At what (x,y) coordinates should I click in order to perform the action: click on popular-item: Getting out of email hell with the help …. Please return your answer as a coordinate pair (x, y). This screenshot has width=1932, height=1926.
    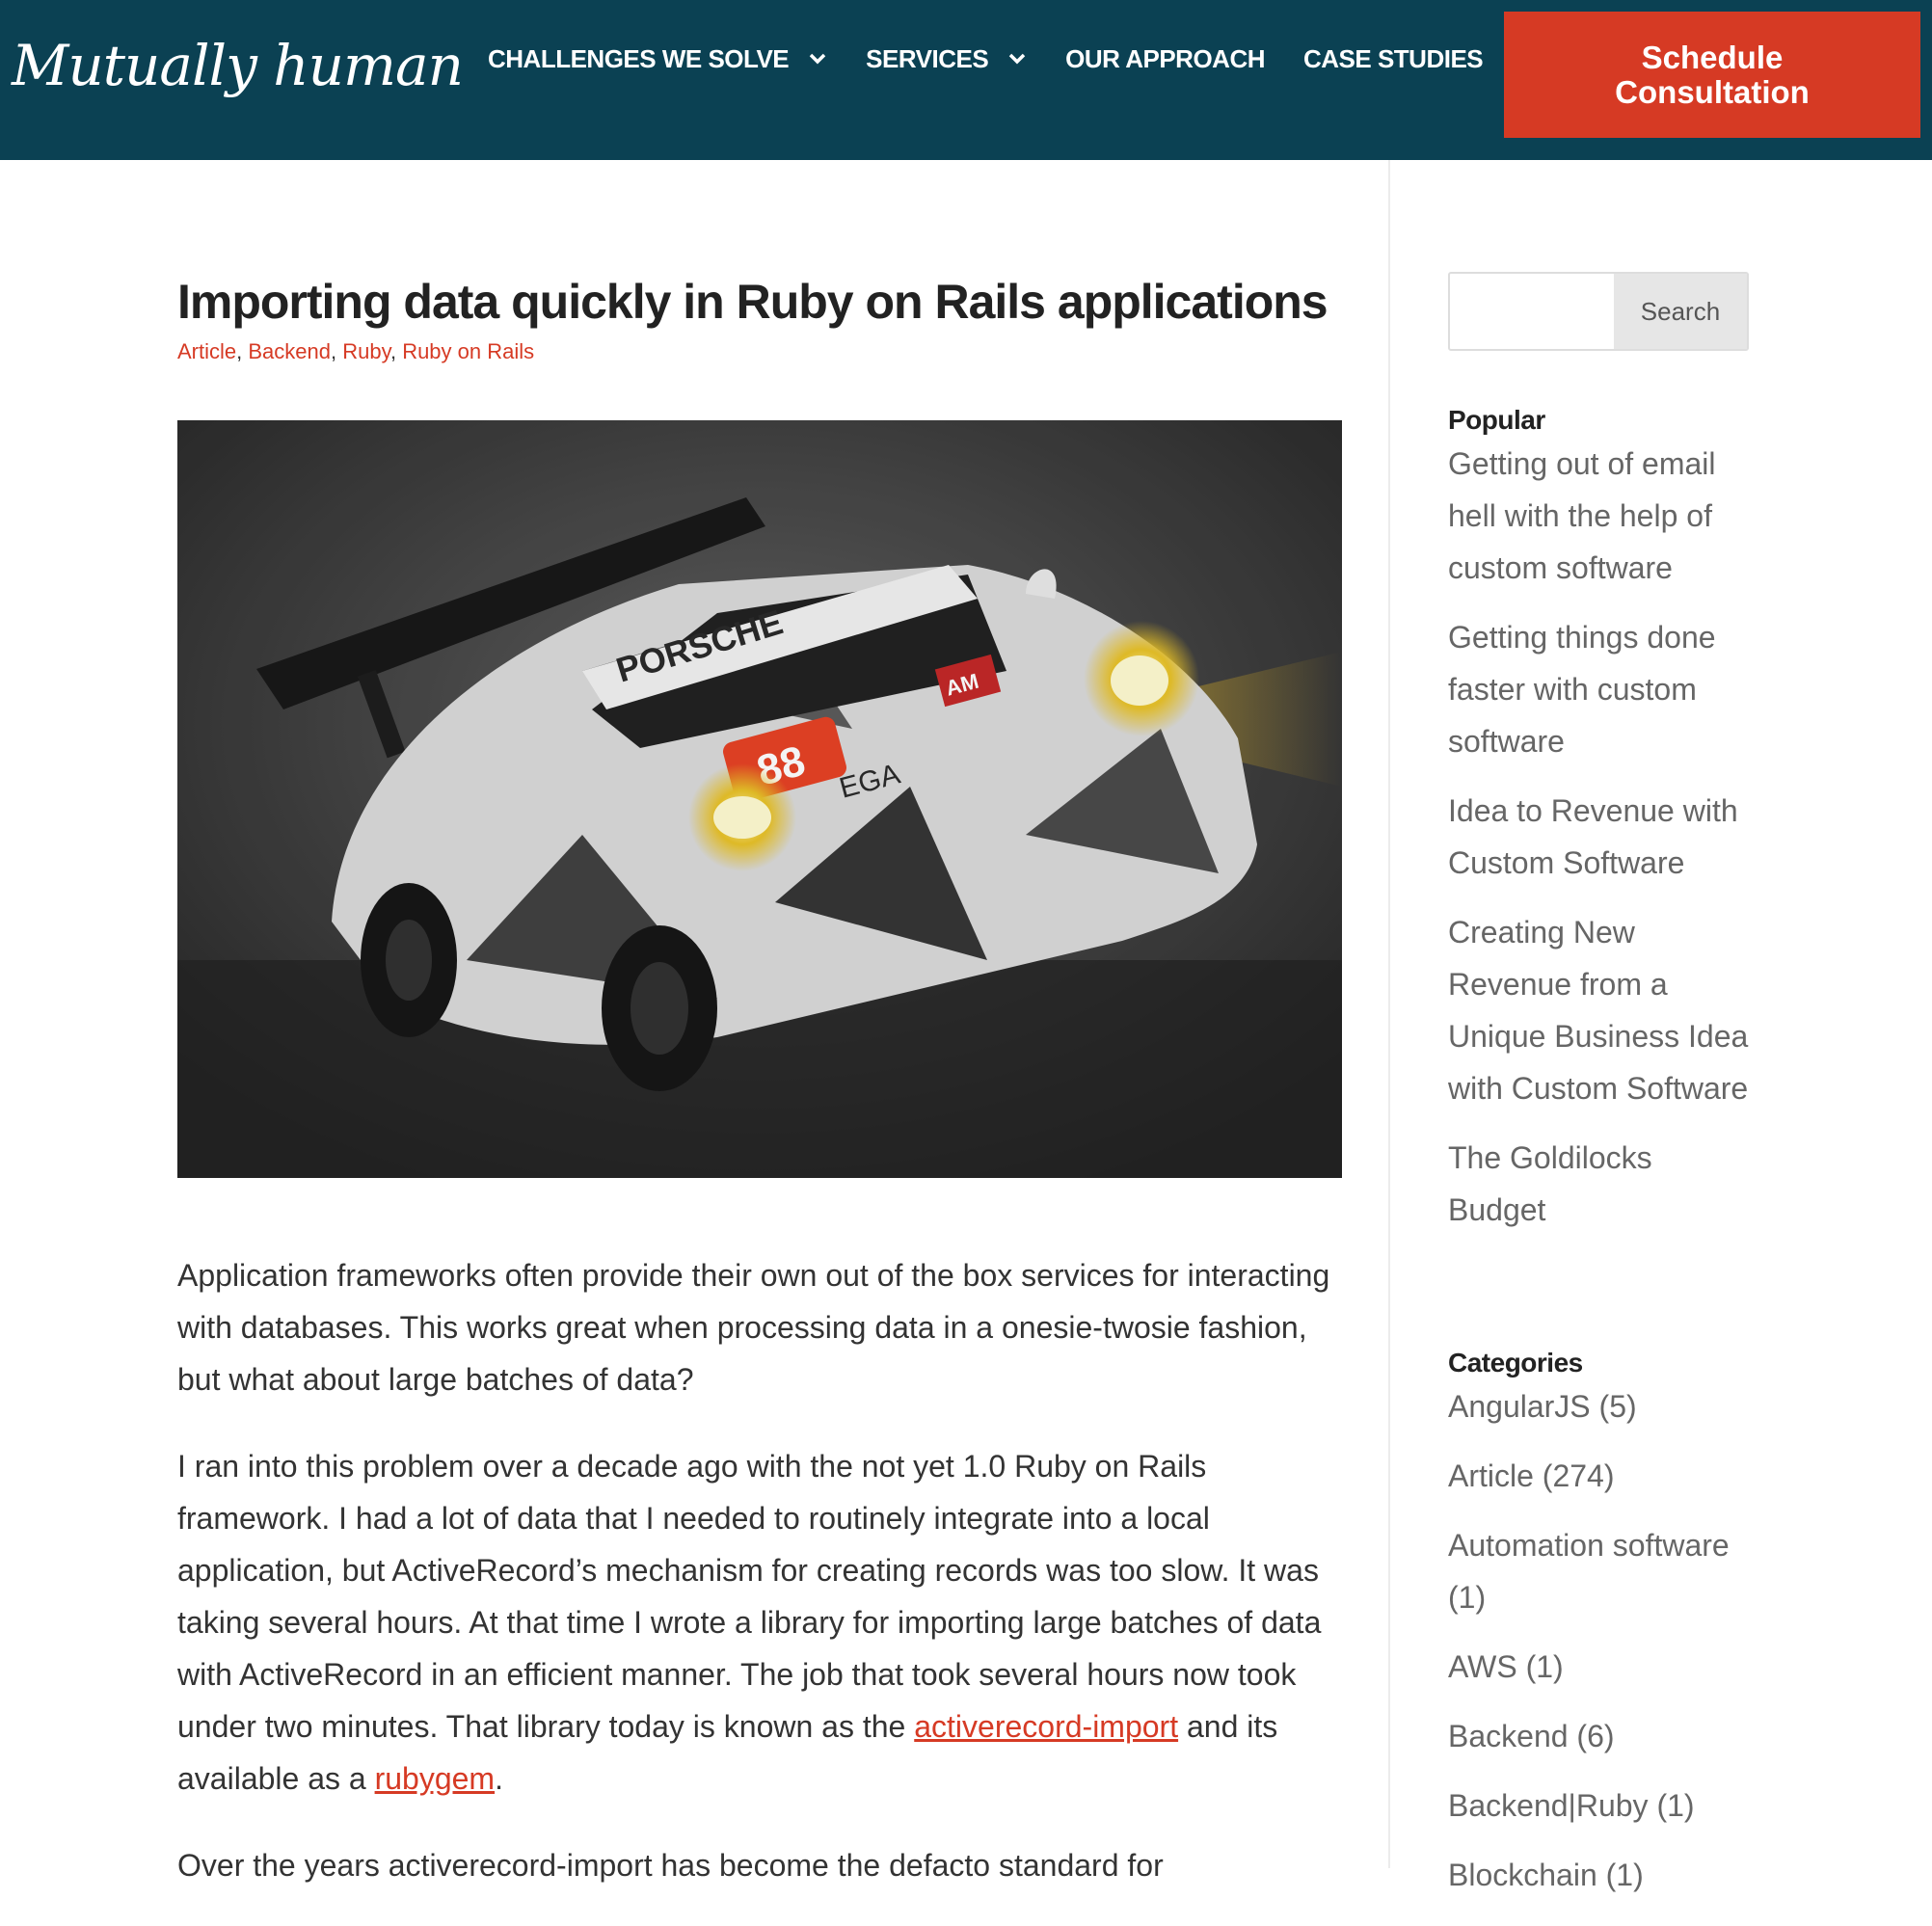
    Looking at the image, I should click on (1602, 516).